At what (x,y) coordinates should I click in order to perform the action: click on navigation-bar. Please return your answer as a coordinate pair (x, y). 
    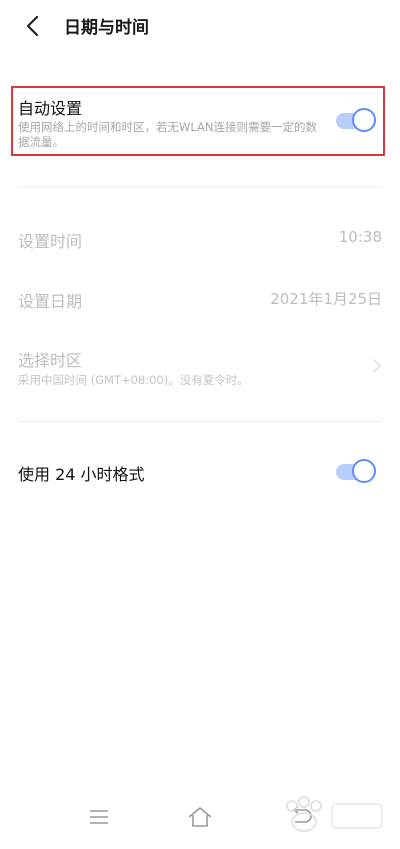
    Looking at the image, I should click on (200, 819).